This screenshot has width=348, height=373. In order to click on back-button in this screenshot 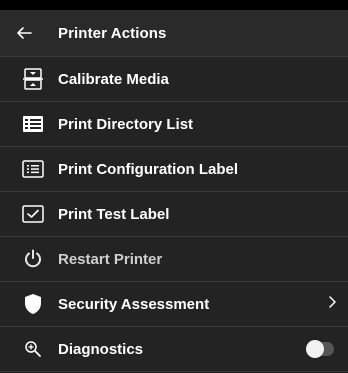, I will do `click(24, 33)`.